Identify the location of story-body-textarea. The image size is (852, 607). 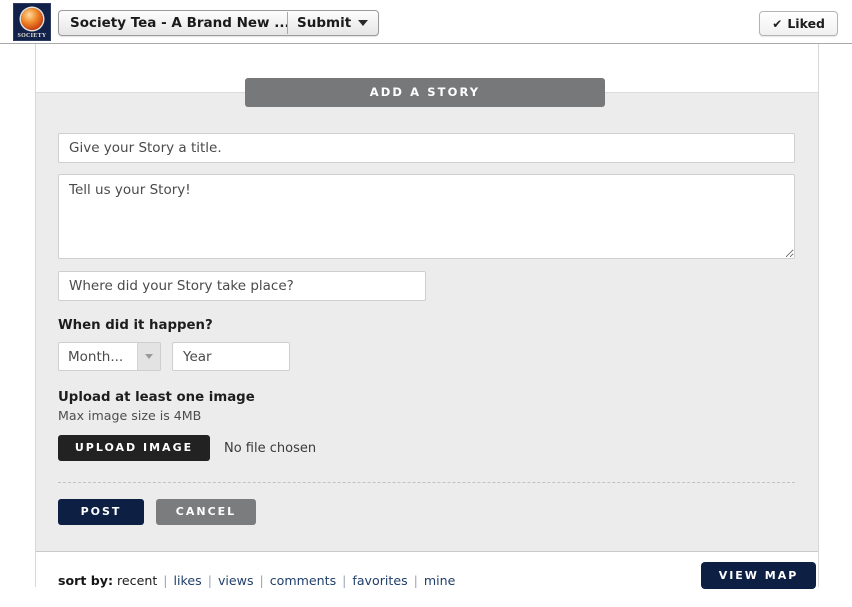
(426, 216).